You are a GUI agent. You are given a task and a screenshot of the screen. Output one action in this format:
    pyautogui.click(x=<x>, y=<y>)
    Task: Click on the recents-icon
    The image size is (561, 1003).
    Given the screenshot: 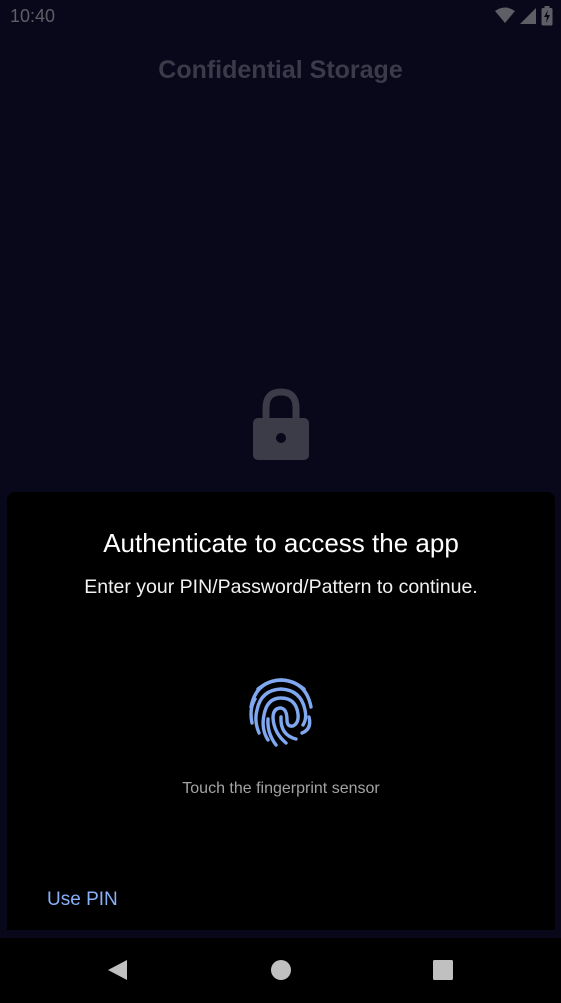 What is the action you would take?
    pyautogui.click(x=443, y=970)
    